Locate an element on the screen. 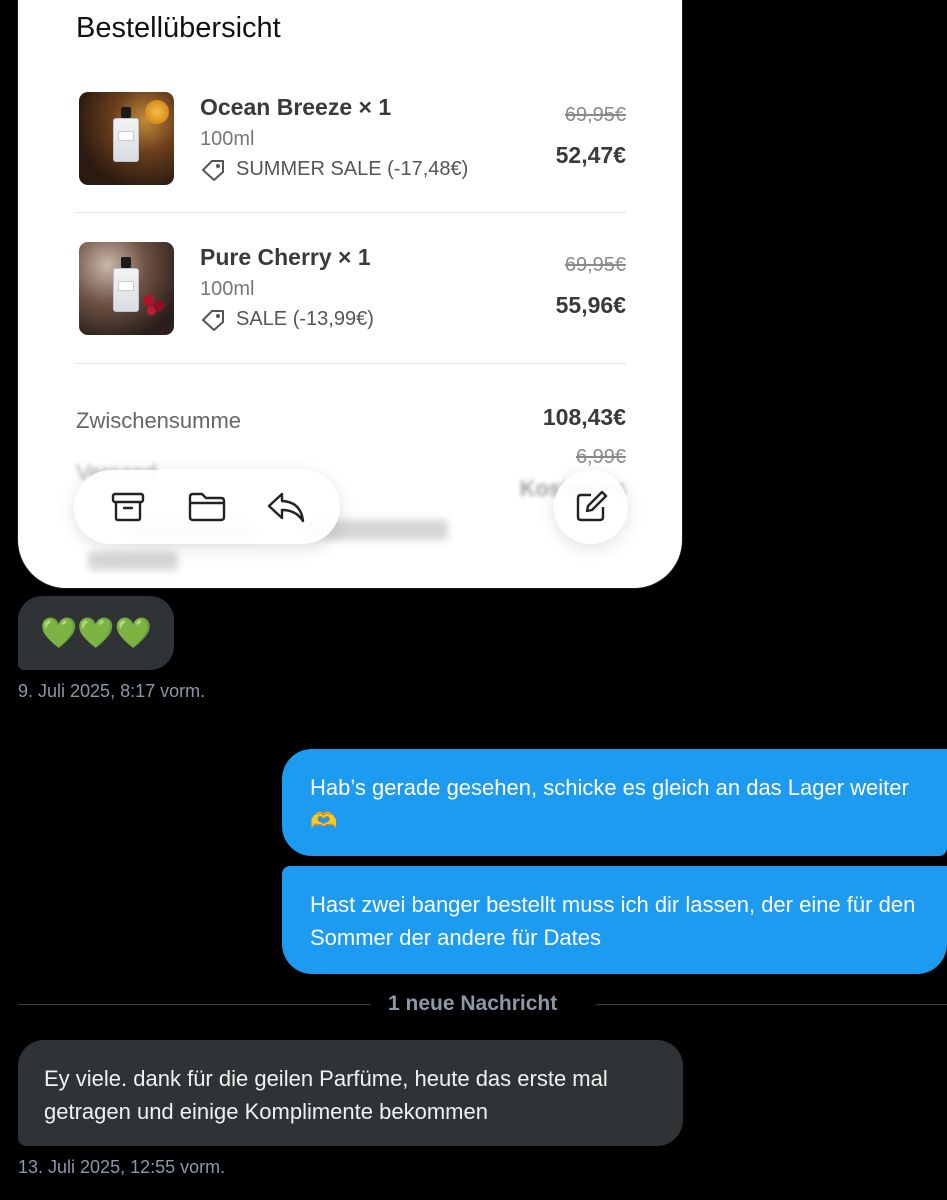  hearts-text: 💚💚💚 is located at coordinates (96, 633).